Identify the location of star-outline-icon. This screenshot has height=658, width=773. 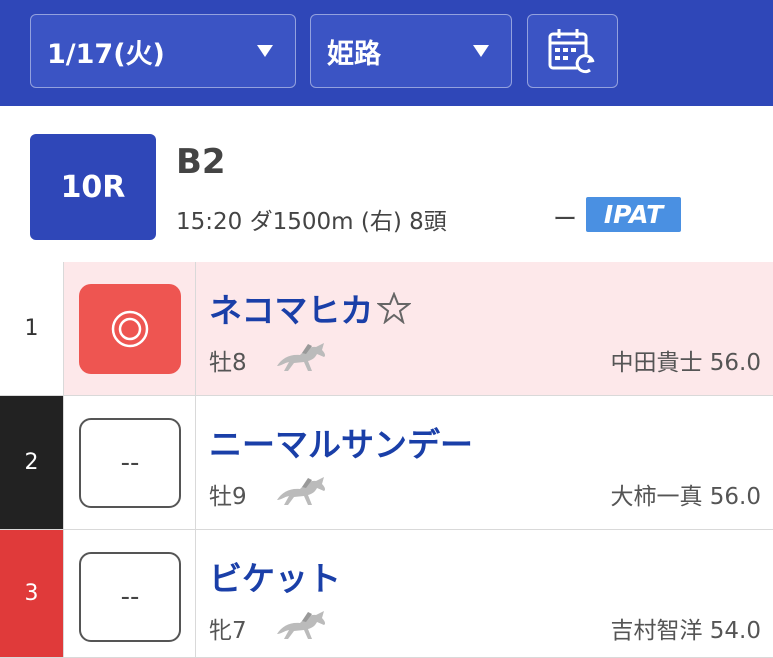
(394, 308).